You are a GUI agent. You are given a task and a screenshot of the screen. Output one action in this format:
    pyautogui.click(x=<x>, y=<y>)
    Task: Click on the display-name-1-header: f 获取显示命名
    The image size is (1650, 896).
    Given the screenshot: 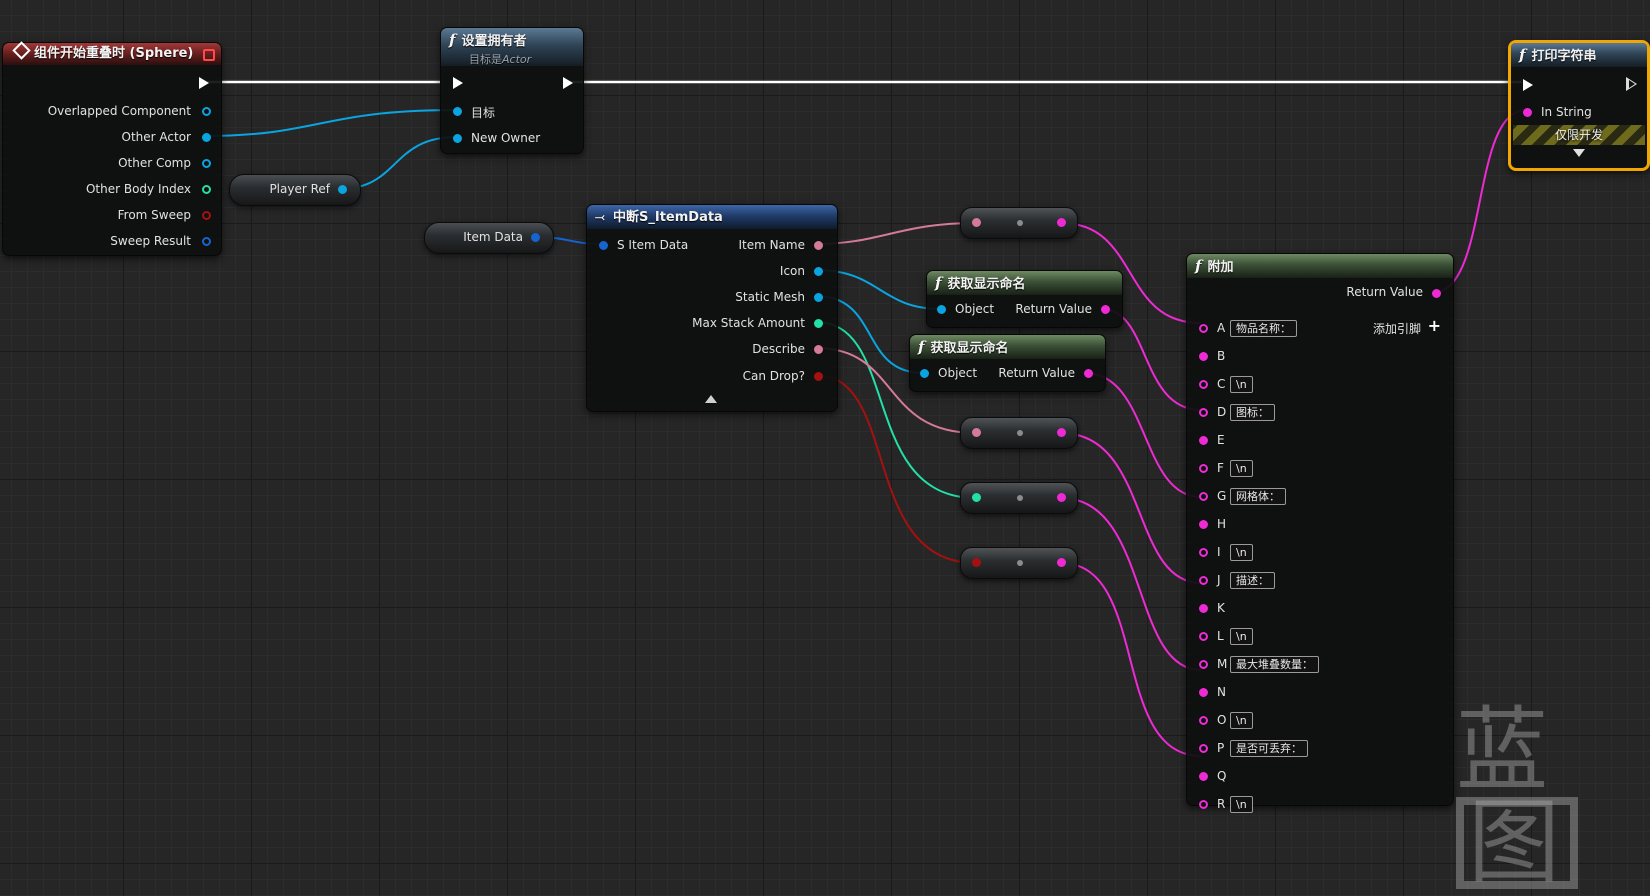 What is the action you would take?
    pyautogui.click(x=1024, y=283)
    